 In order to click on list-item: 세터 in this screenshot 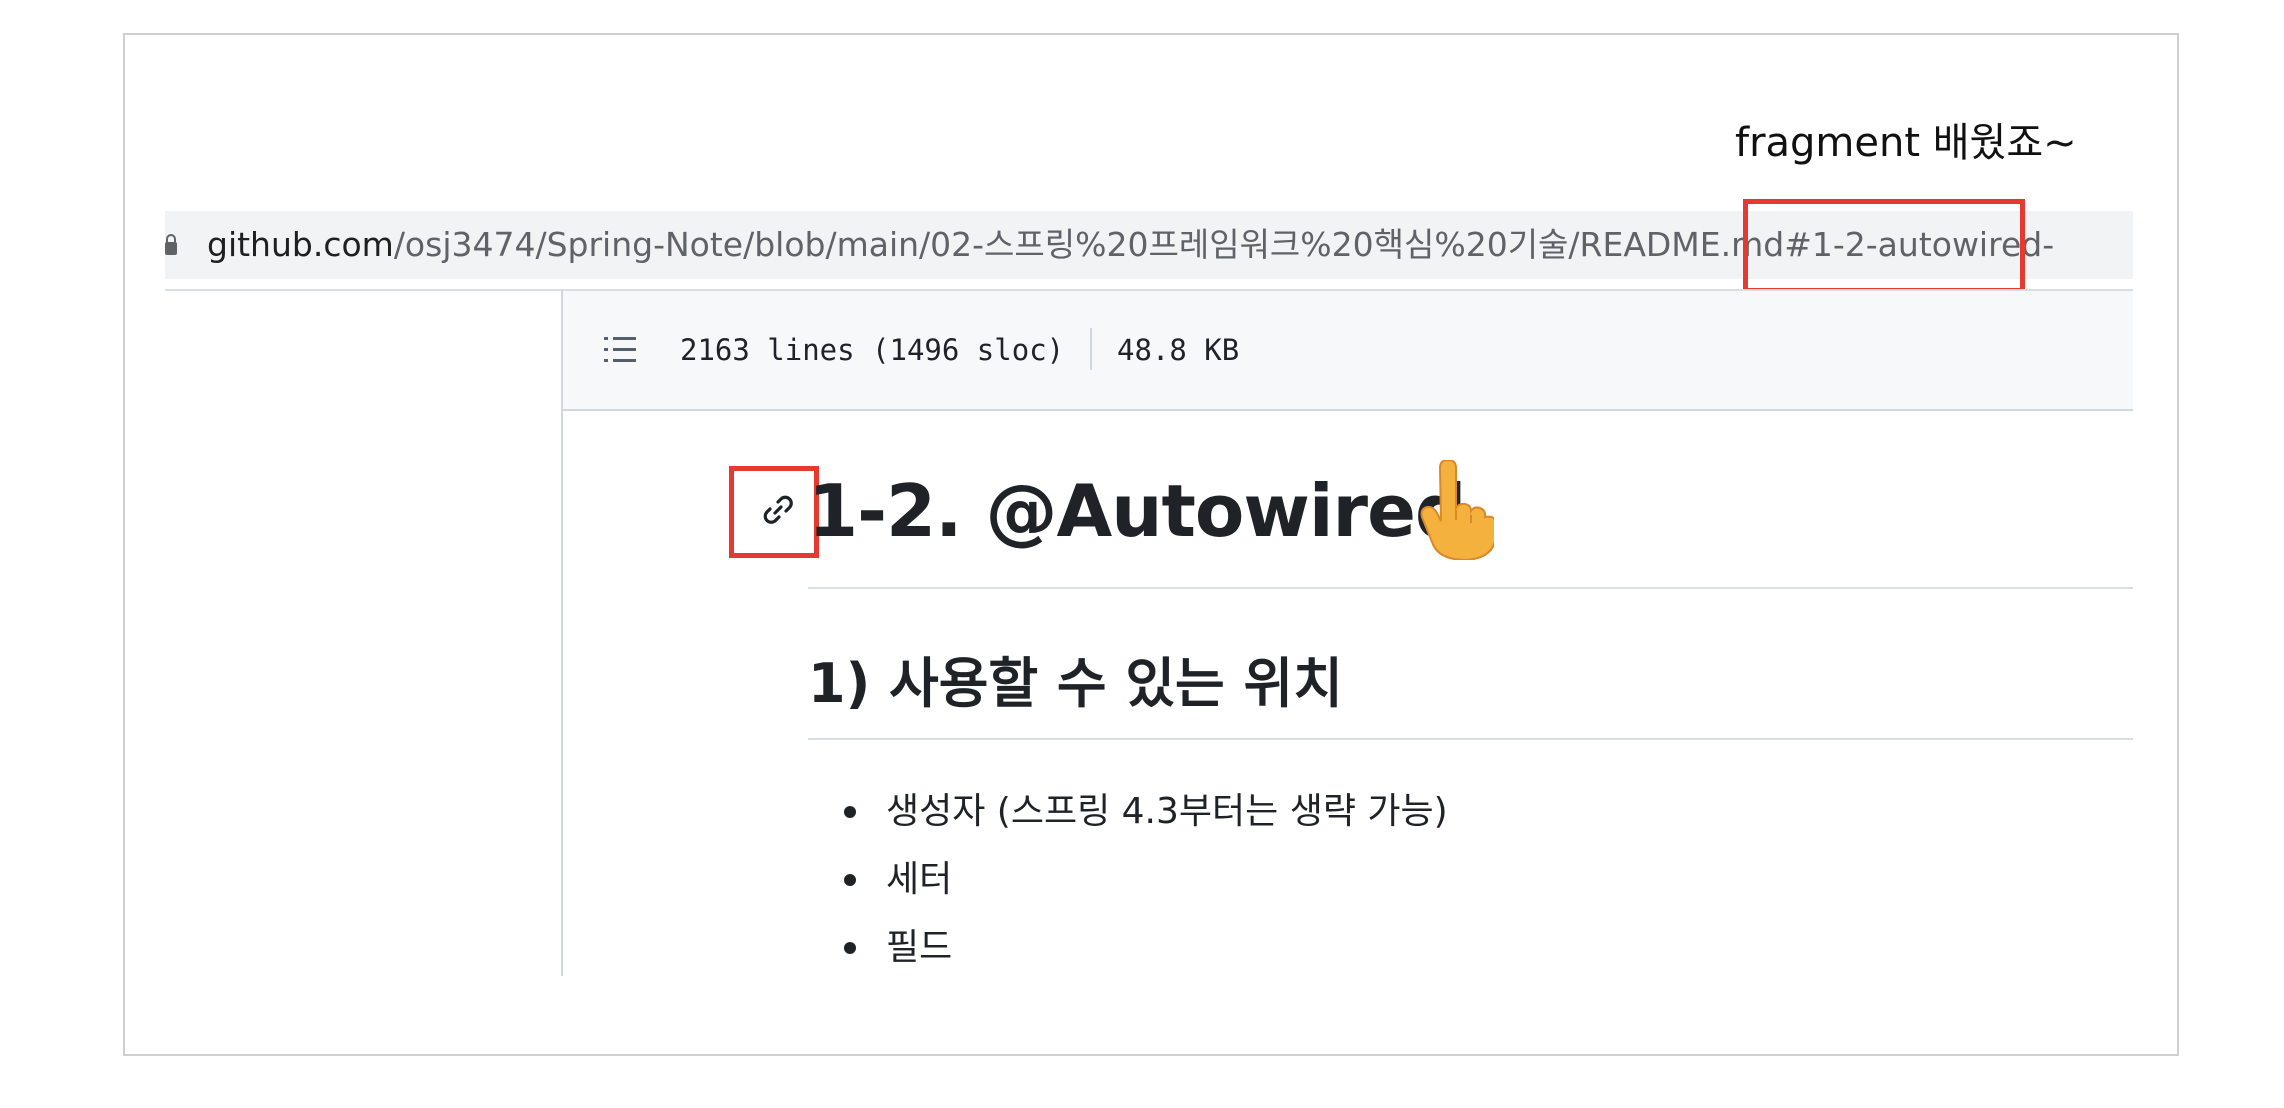, I will do `click(1144, 880)`.